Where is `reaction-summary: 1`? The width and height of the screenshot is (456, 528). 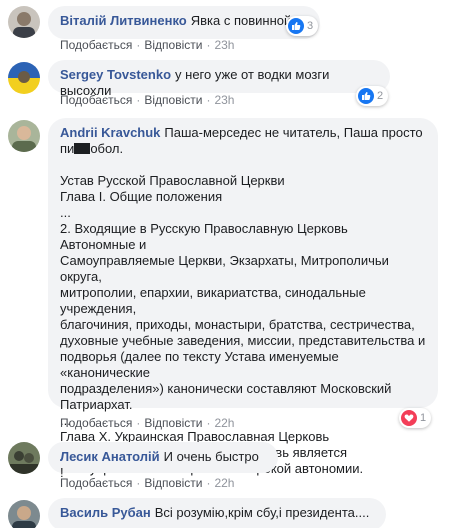 reaction-summary: 1 is located at coordinates (415, 418).